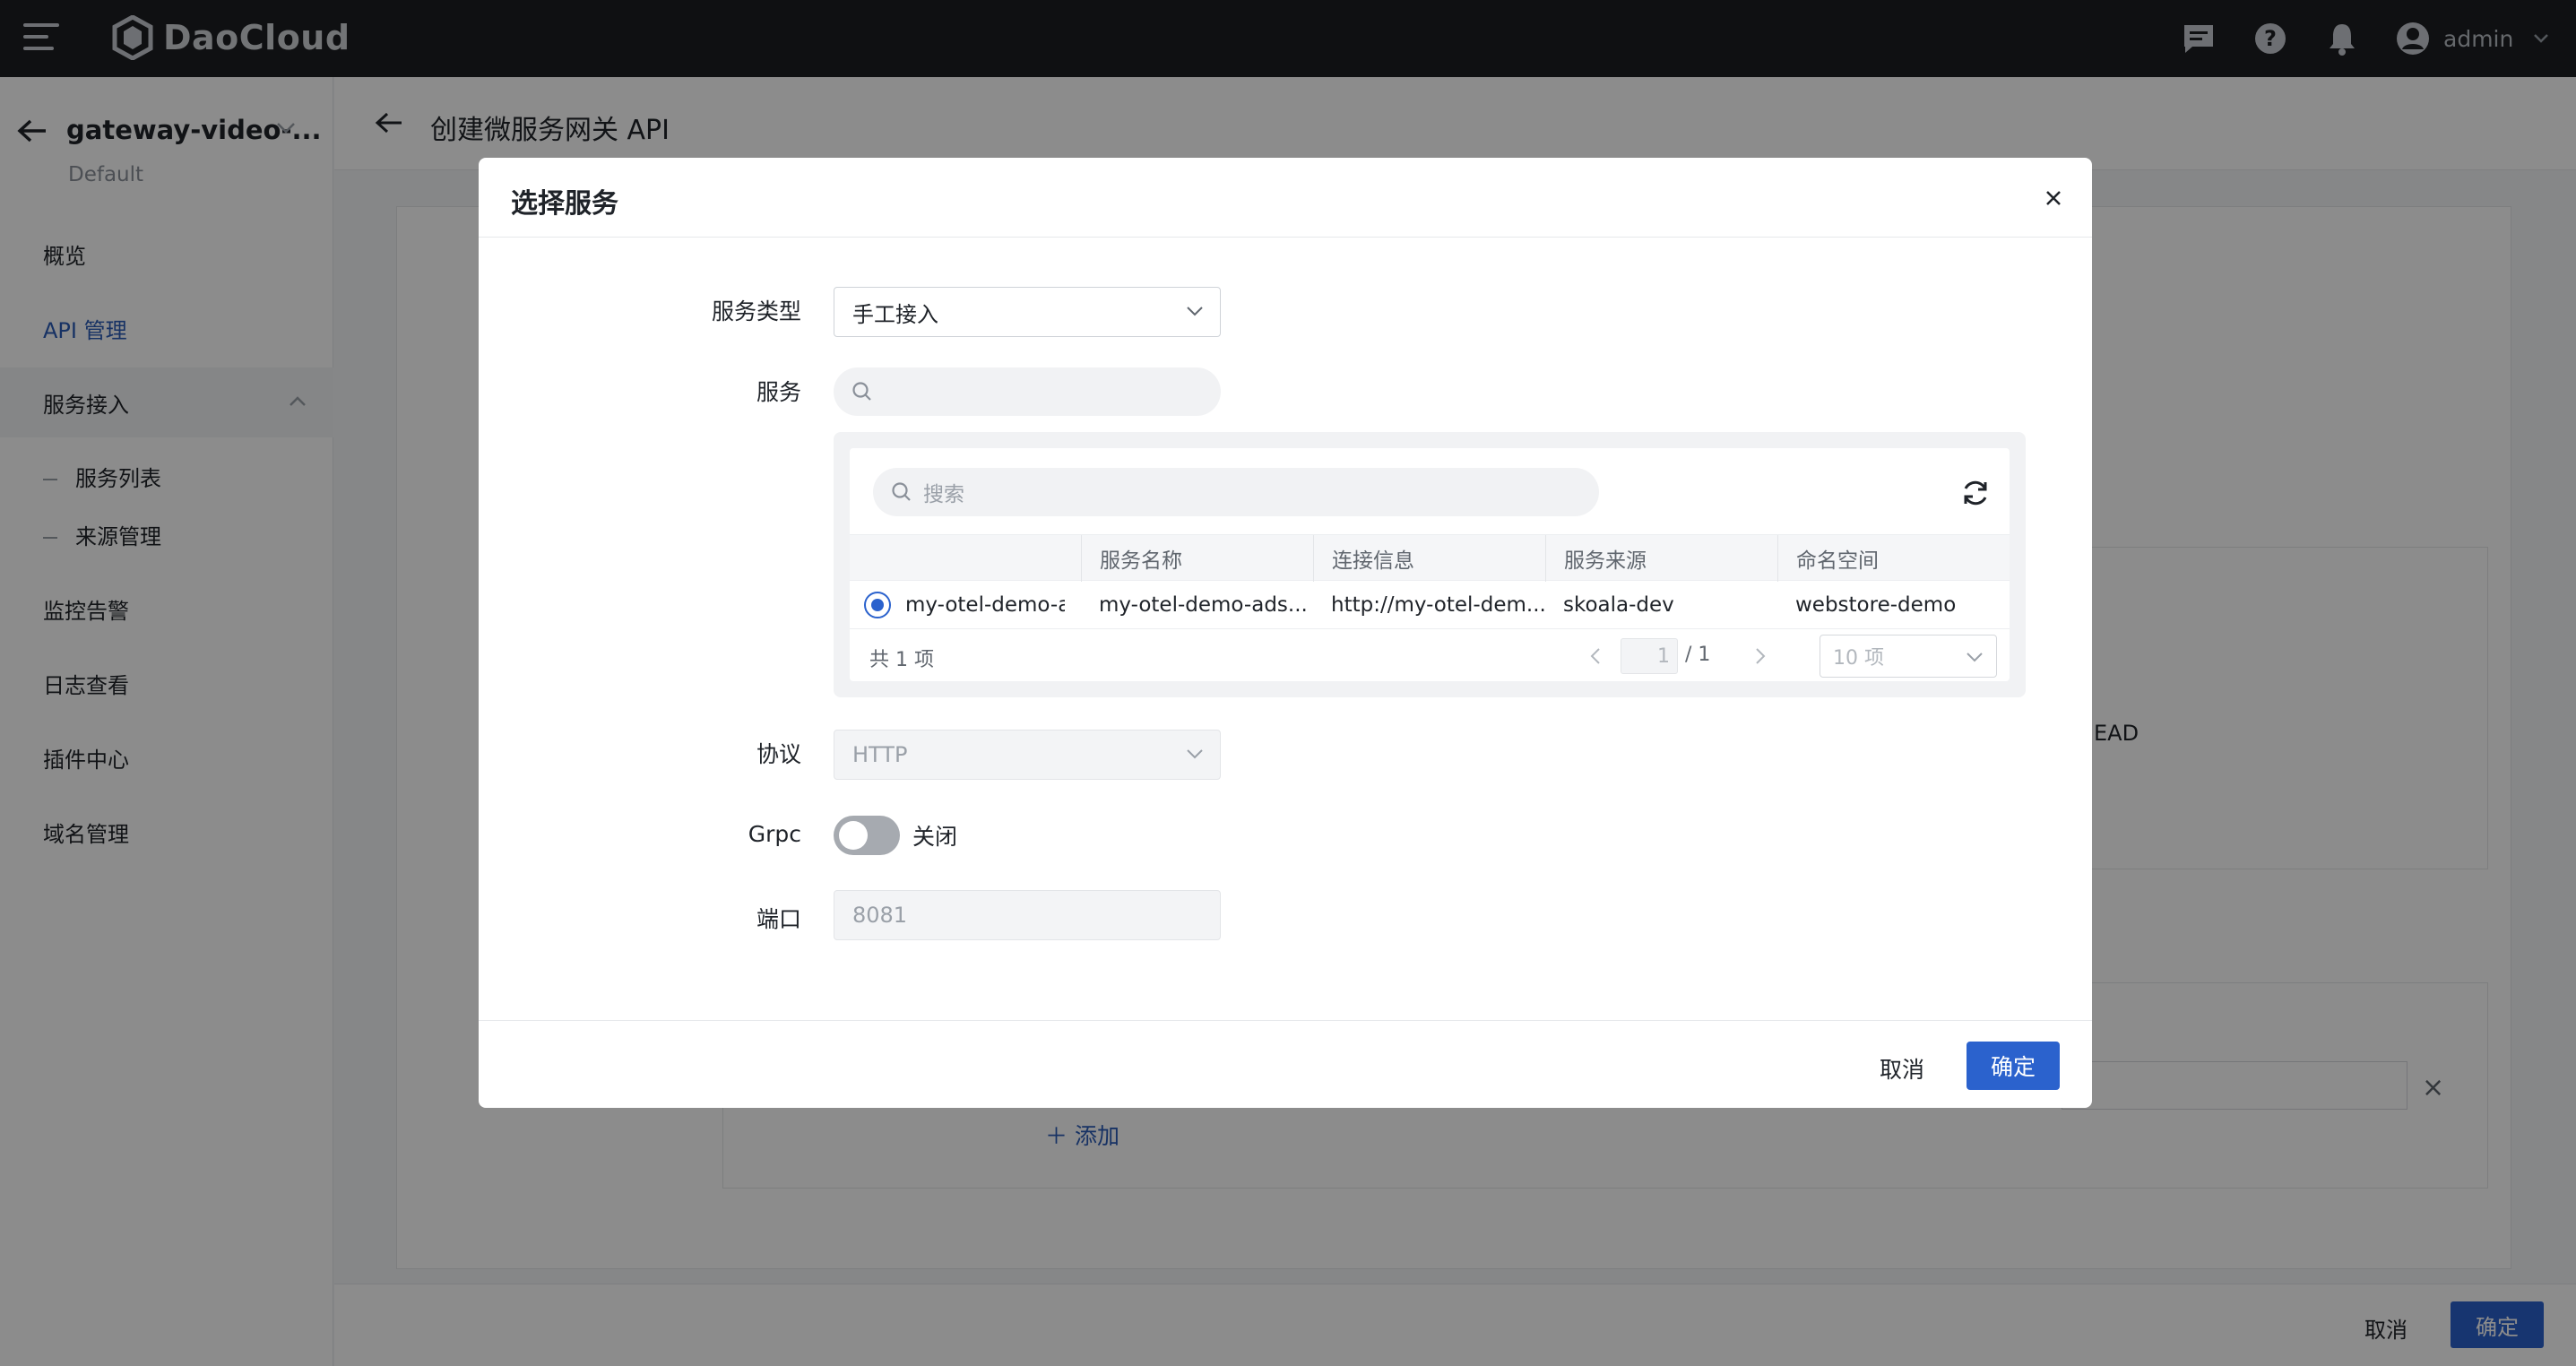 This screenshot has width=2576, height=1366. I want to click on table-header: 服务名称 连接信息 服务来源 命名空间, so click(1430, 558).